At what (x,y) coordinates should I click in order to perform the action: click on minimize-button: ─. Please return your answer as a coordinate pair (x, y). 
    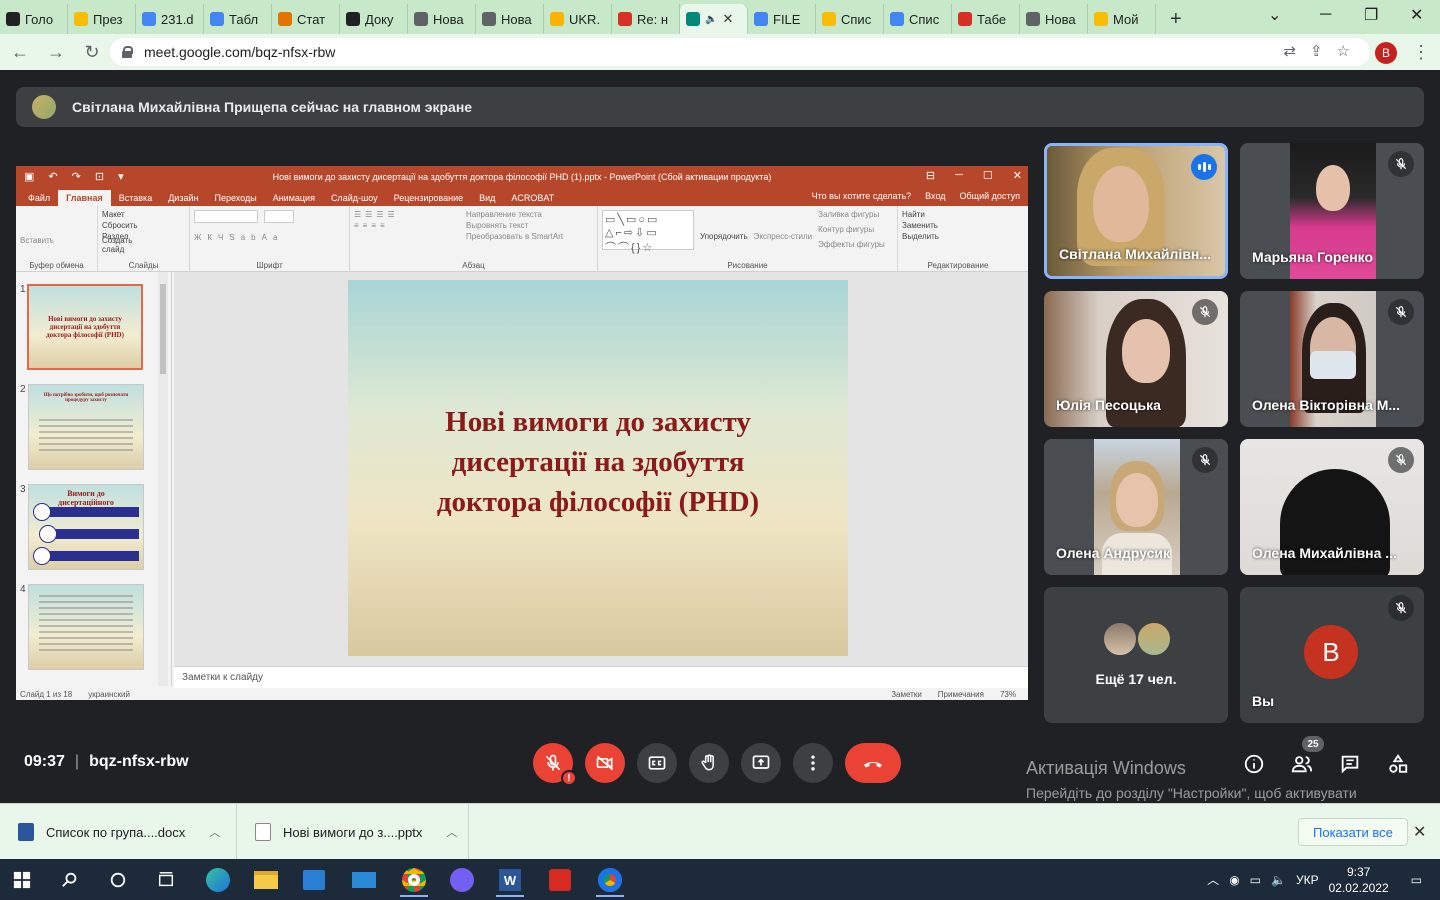
    Looking at the image, I should click on (1325, 15).